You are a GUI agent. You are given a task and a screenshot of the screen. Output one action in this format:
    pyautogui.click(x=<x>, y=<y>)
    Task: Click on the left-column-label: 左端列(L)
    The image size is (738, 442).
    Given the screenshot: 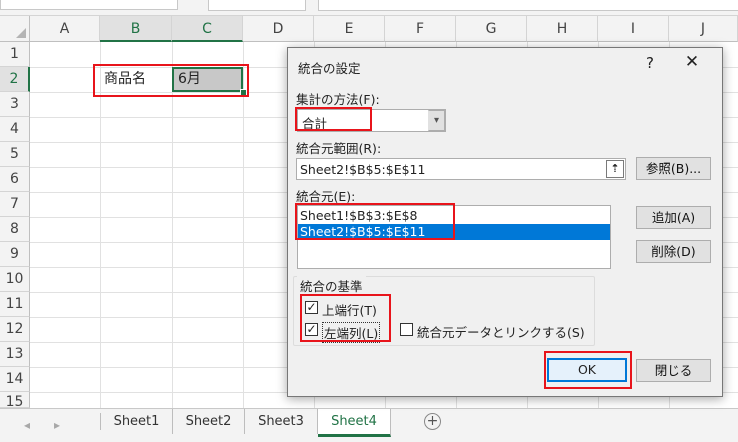 What is the action you would take?
    pyautogui.click(x=351, y=332)
    